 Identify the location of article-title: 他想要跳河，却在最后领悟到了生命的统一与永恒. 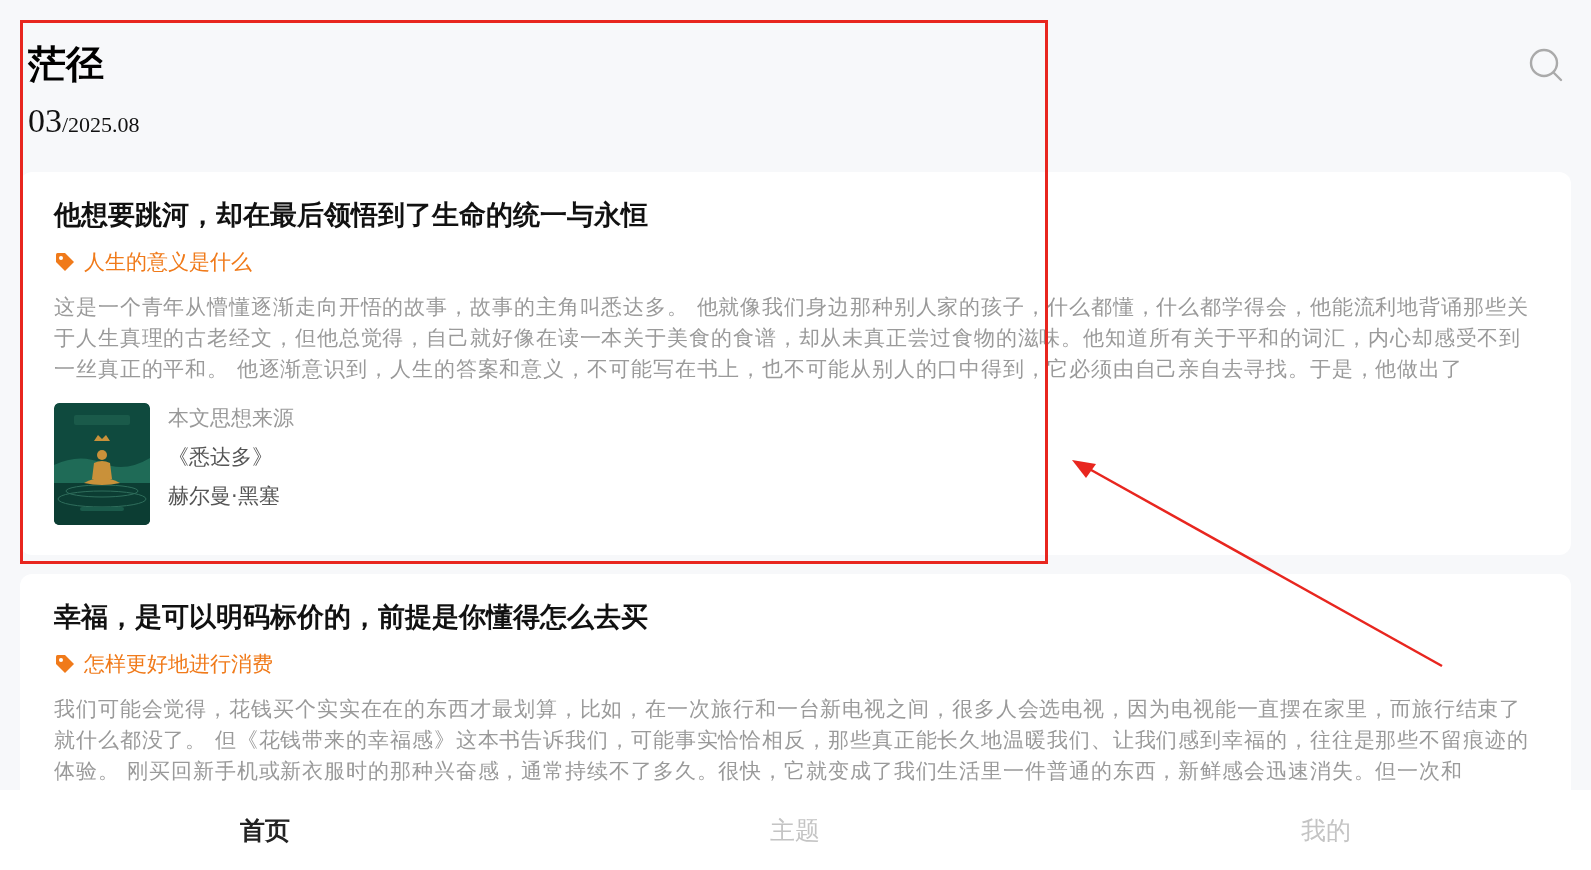
(351, 215).